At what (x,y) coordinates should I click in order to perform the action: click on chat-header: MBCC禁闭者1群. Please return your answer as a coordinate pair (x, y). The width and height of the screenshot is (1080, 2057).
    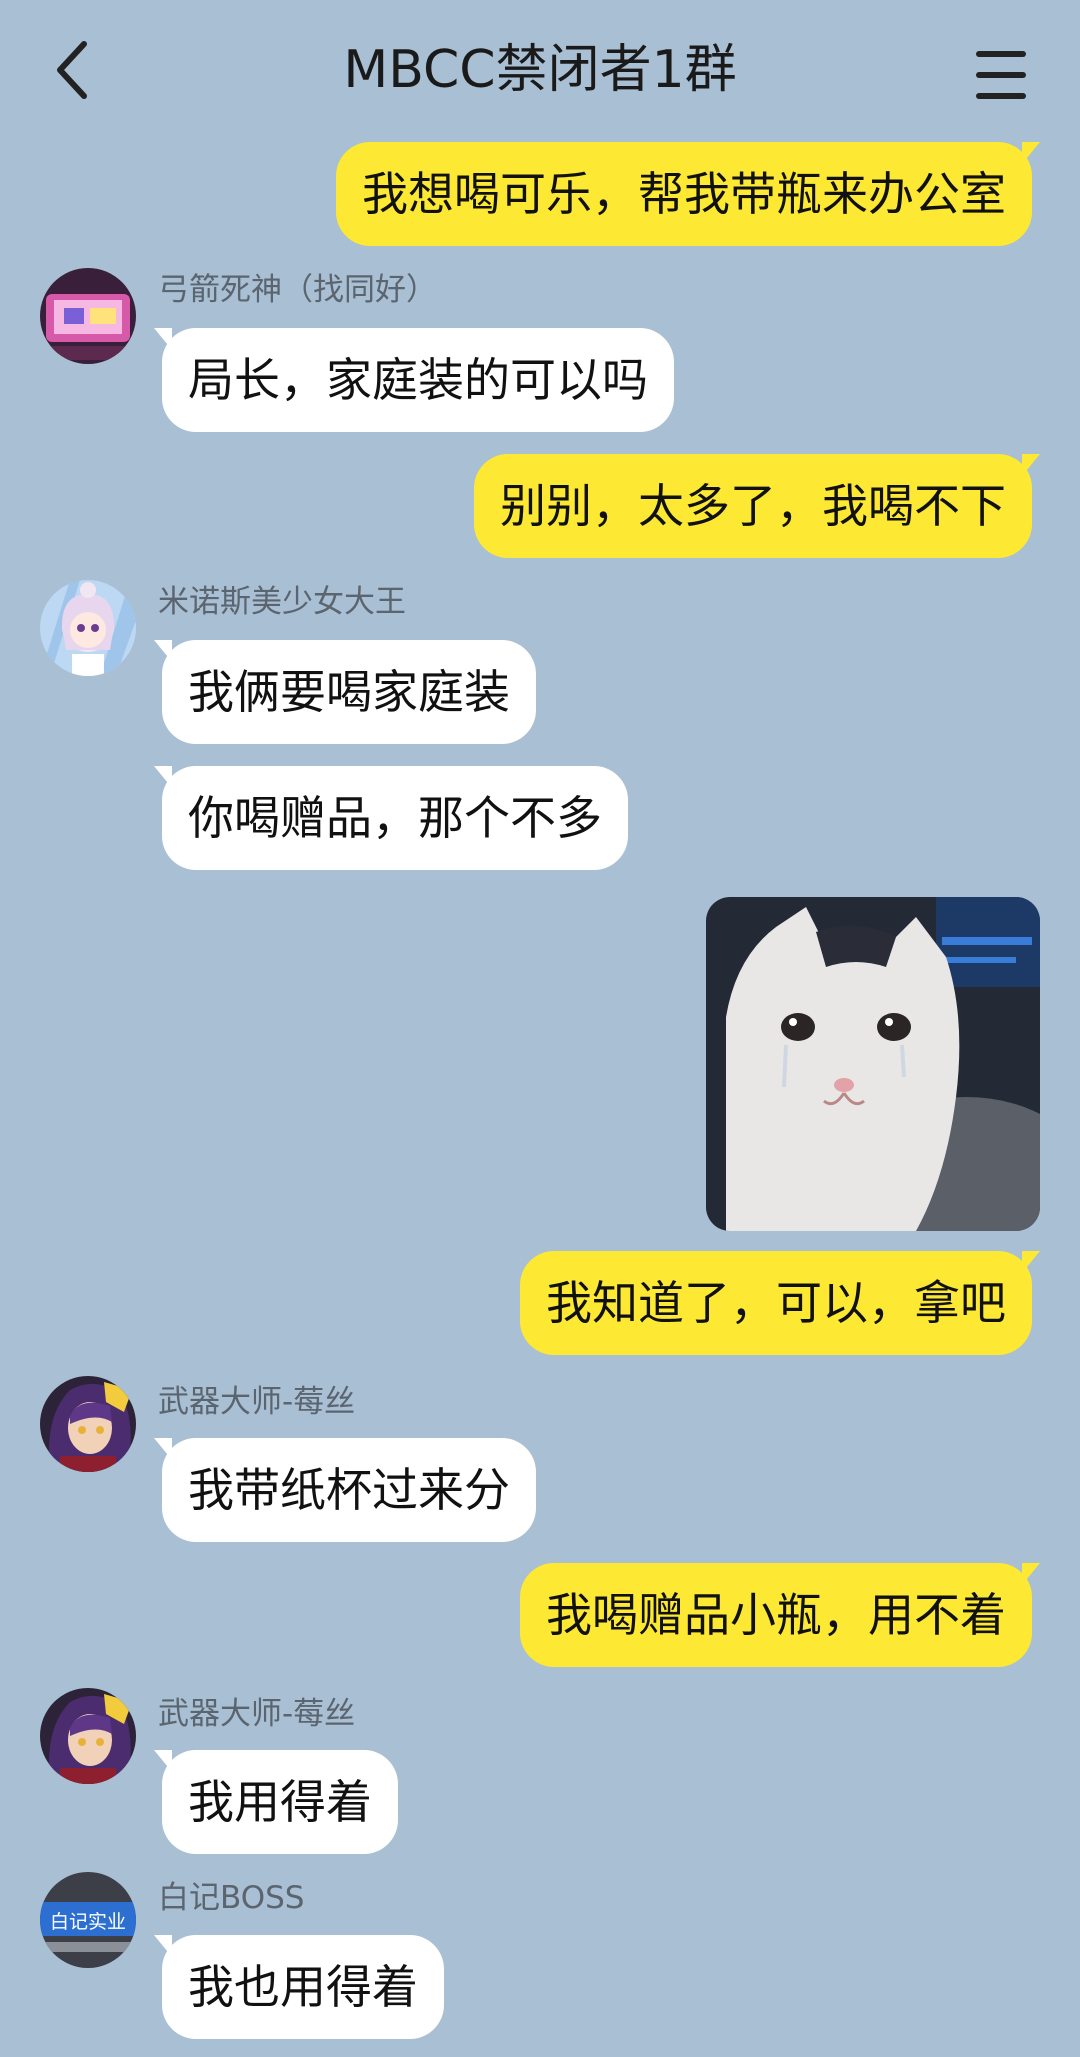
    Looking at the image, I should click on (540, 70).